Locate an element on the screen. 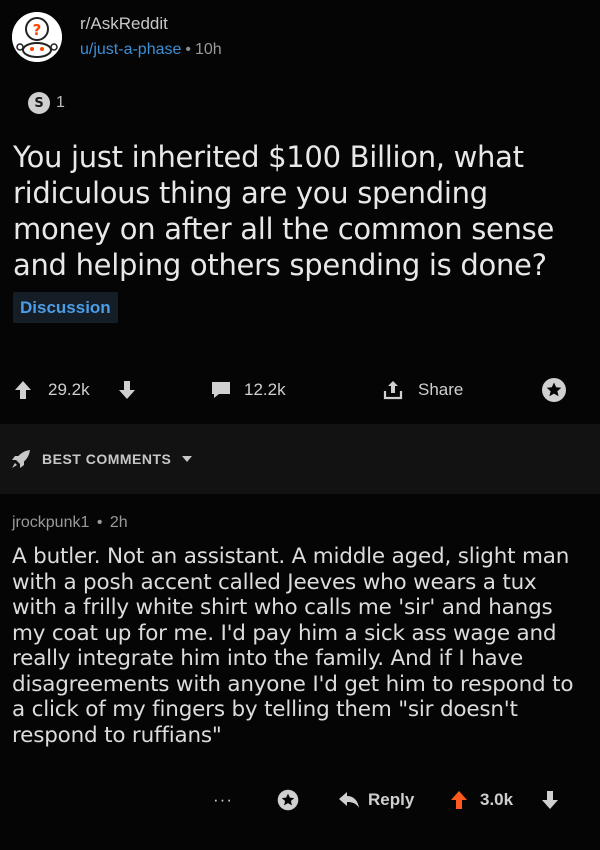 This screenshot has width=600, height=850. reply-arrow-icon is located at coordinates (349, 800).